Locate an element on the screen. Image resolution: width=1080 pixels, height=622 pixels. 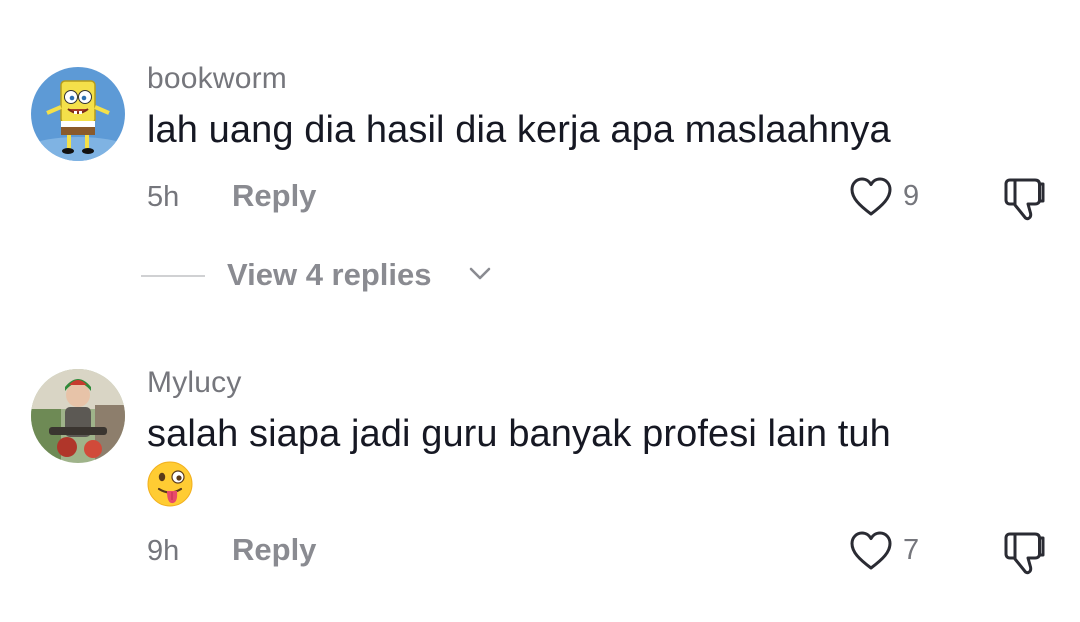
photo-avatar-icon is located at coordinates (78, 416).